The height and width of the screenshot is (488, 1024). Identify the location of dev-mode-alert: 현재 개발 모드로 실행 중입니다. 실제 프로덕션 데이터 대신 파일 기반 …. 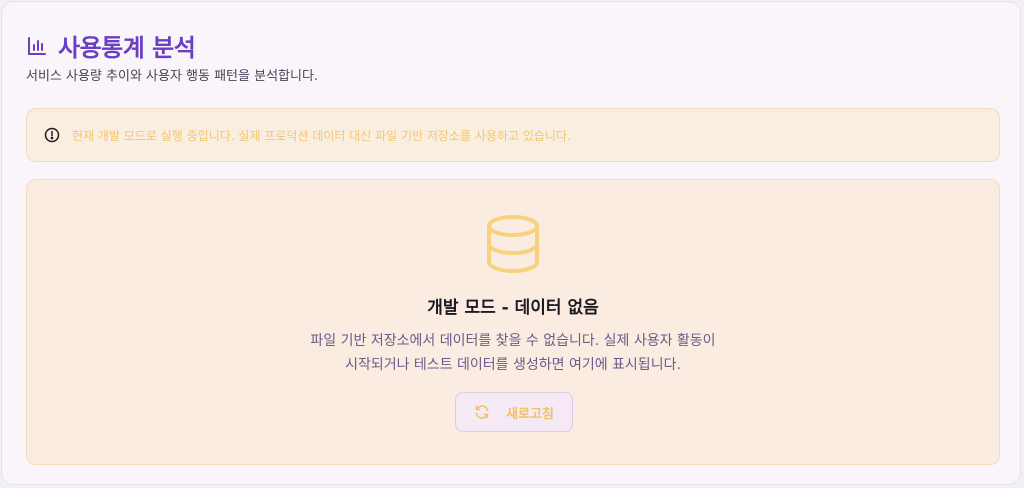
(513, 135).